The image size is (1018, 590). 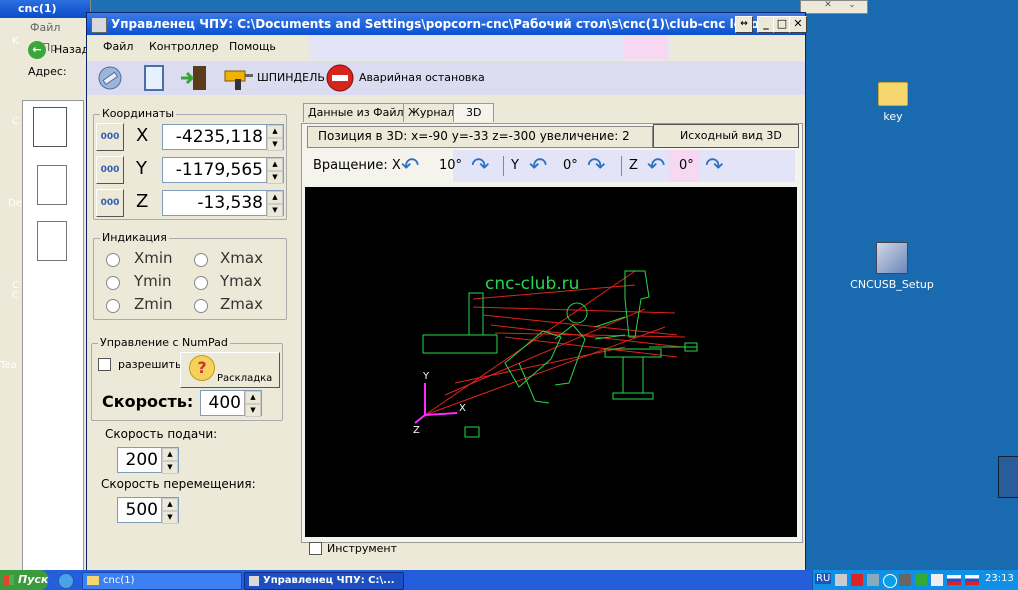 What do you see at coordinates (110, 203) in the screenshot?
I see `zero-z-button: 000` at bounding box center [110, 203].